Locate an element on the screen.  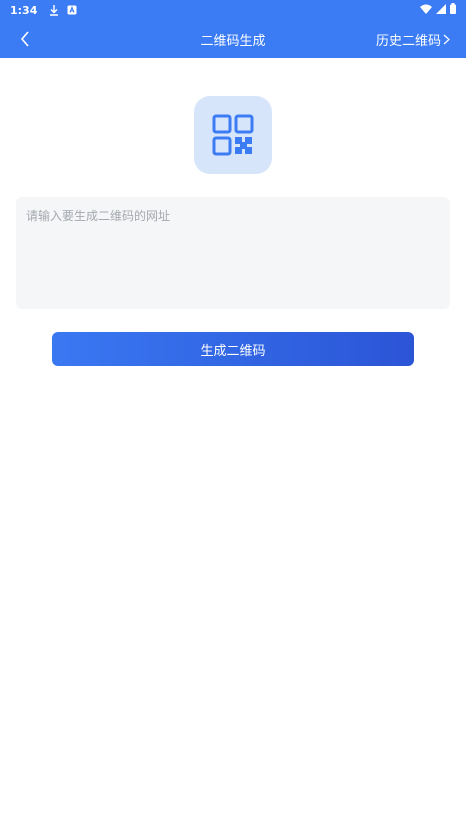
back-button is located at coordinates (25, 39).